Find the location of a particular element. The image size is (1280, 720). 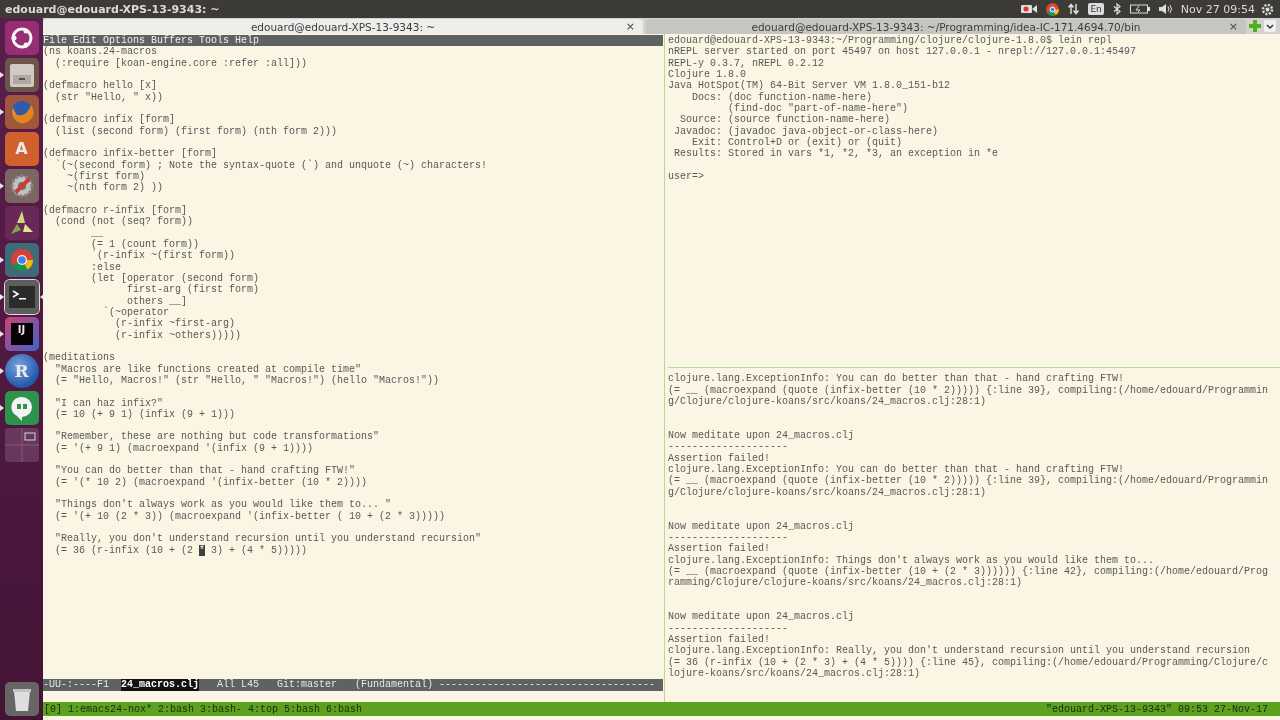

code-line: "You can do better than that - hand crafting FTW!" is located at coordinates (205, 471).